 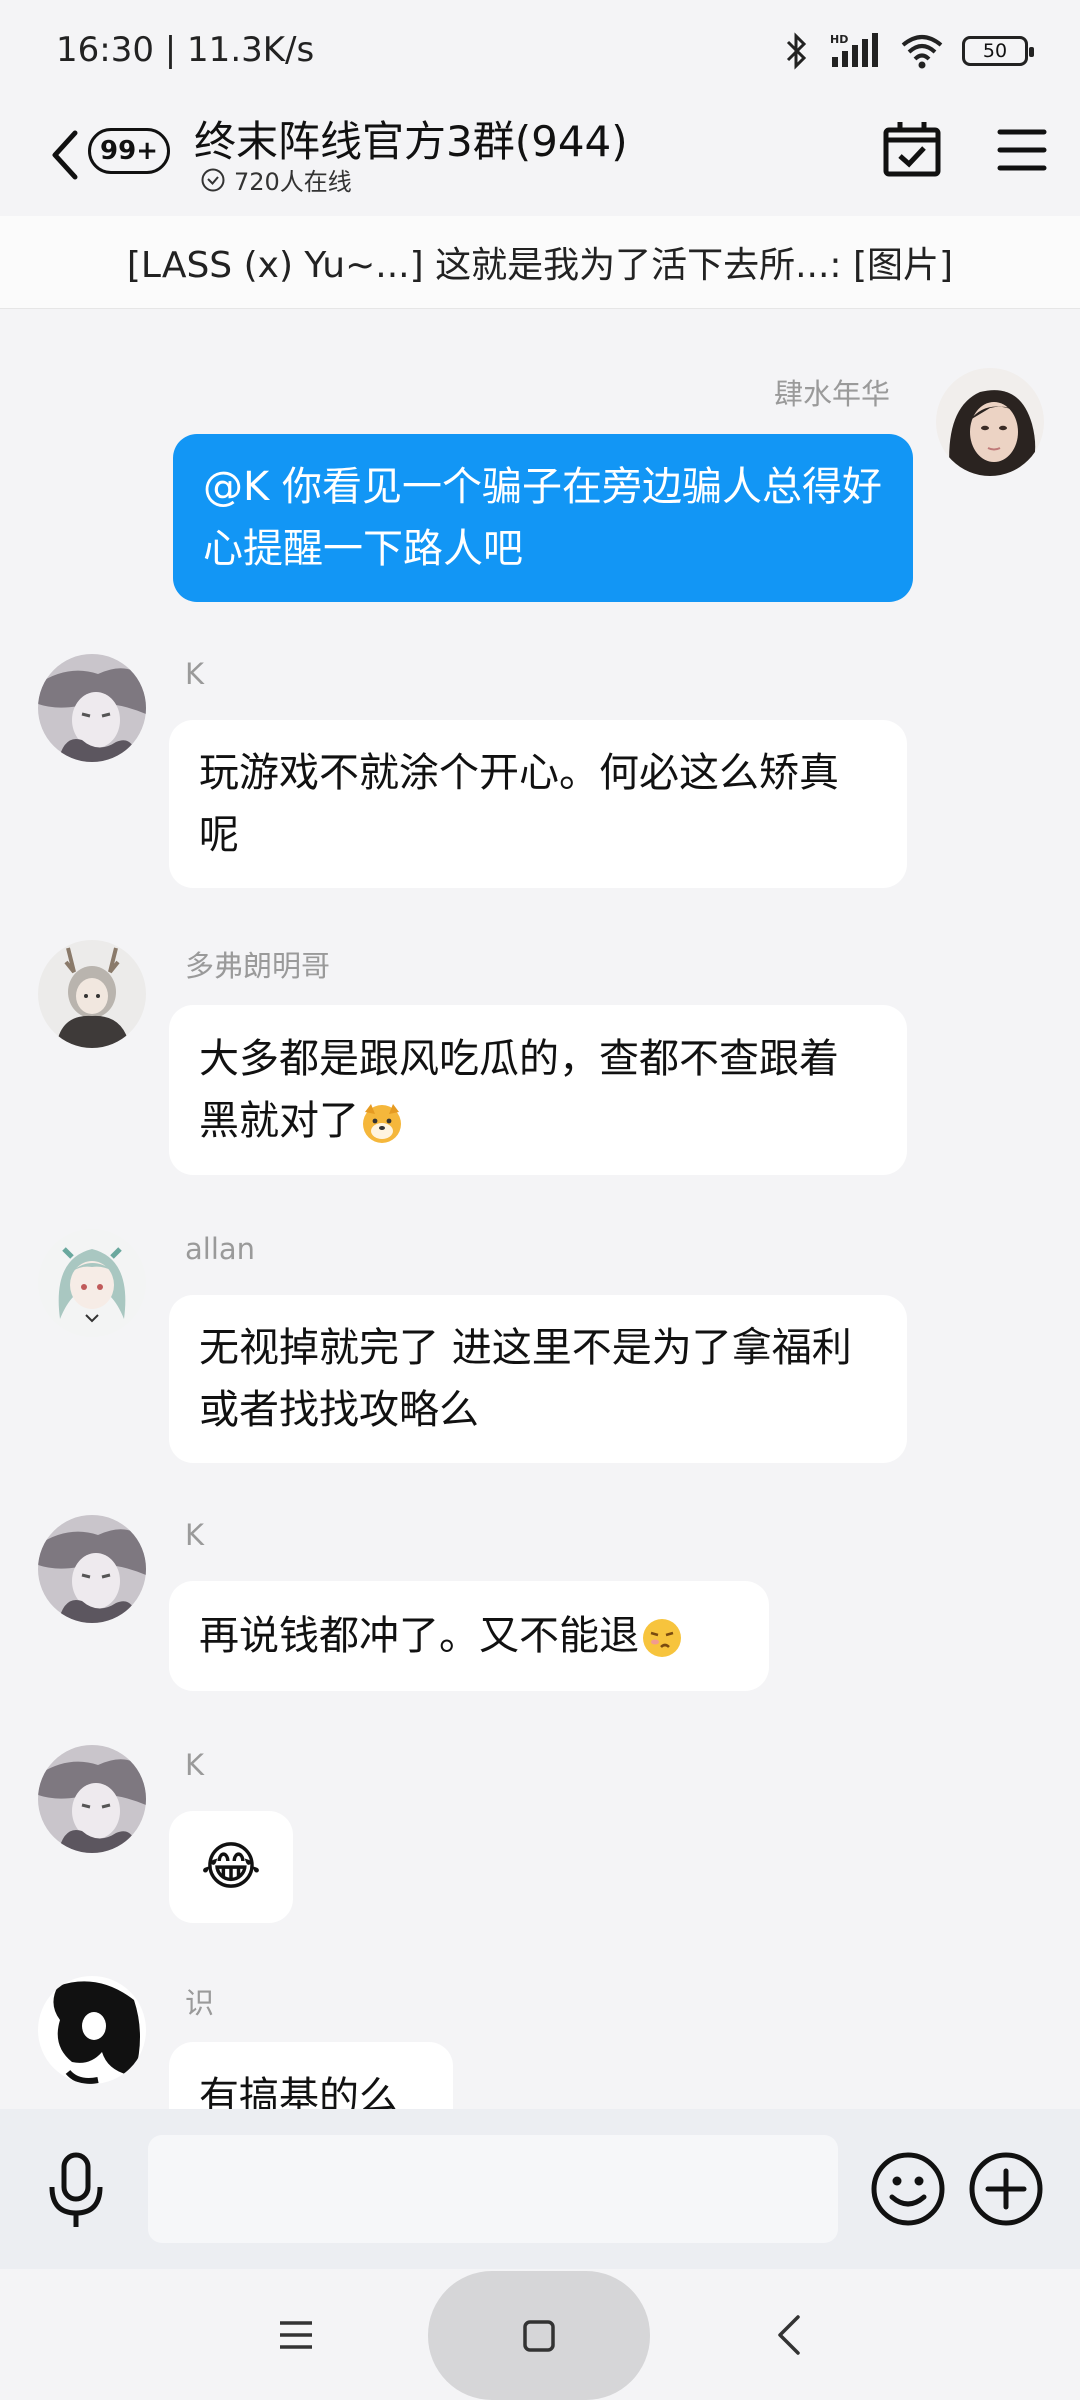 What do you see at coordinates (493, 2189) in the screenshot?
I see `message-input` at bounding box center [493, 2189].